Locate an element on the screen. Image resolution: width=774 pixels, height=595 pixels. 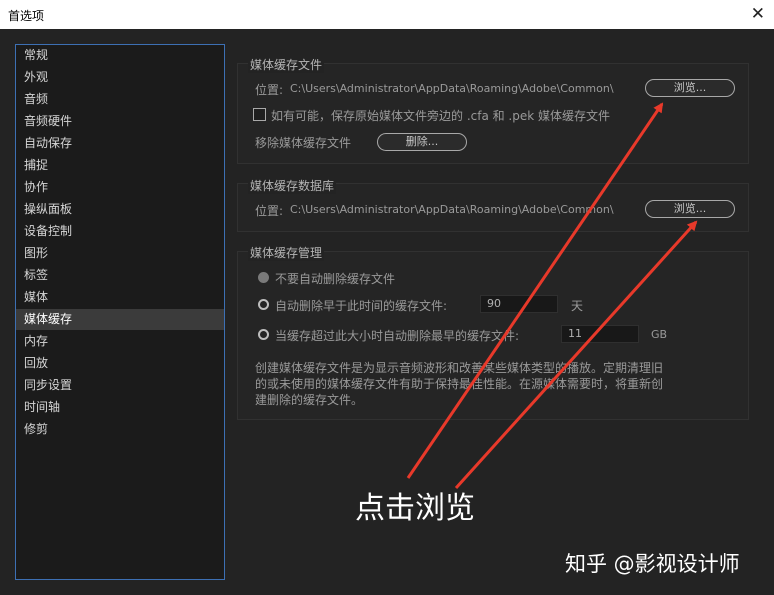
sidebar-item-trim: 修剪 is located at coordinates (120, 429).